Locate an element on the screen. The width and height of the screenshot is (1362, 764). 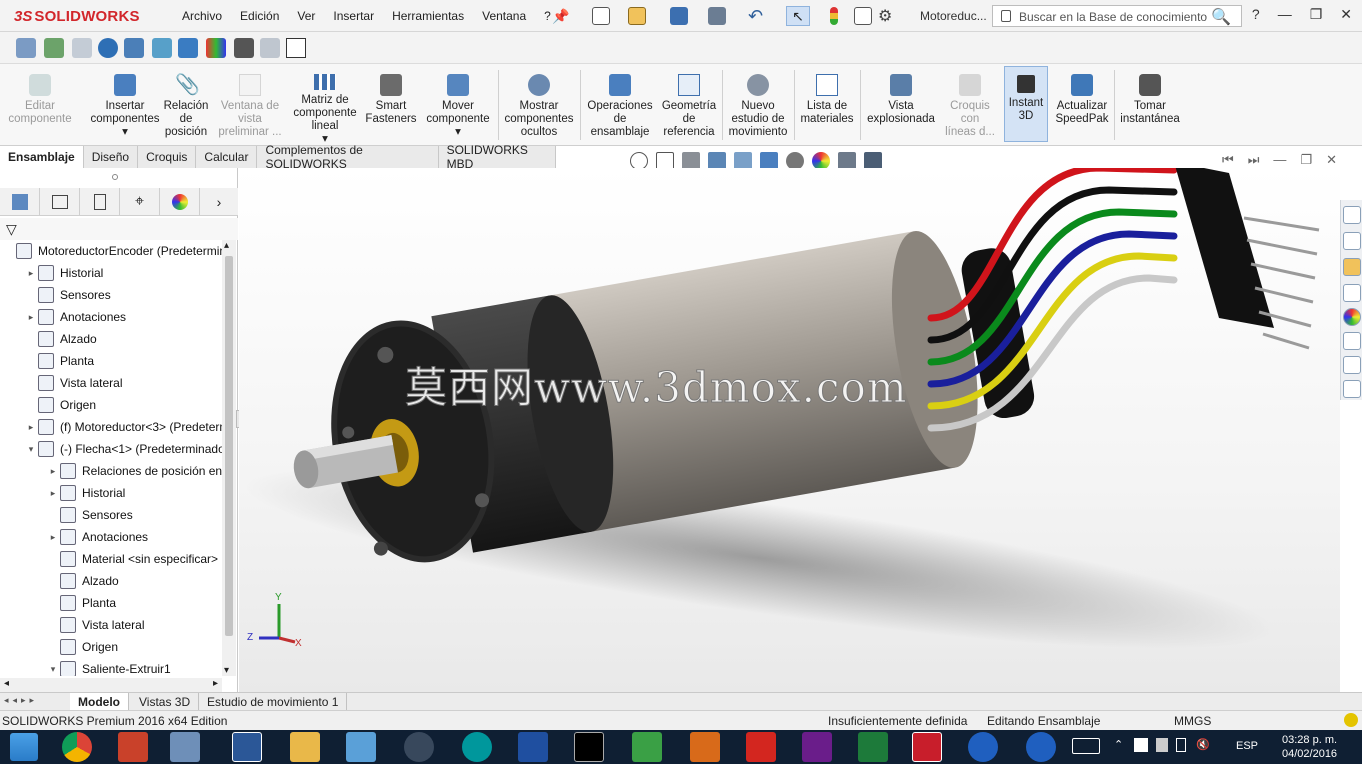
paint-icon is located at coordinates (185, 747).